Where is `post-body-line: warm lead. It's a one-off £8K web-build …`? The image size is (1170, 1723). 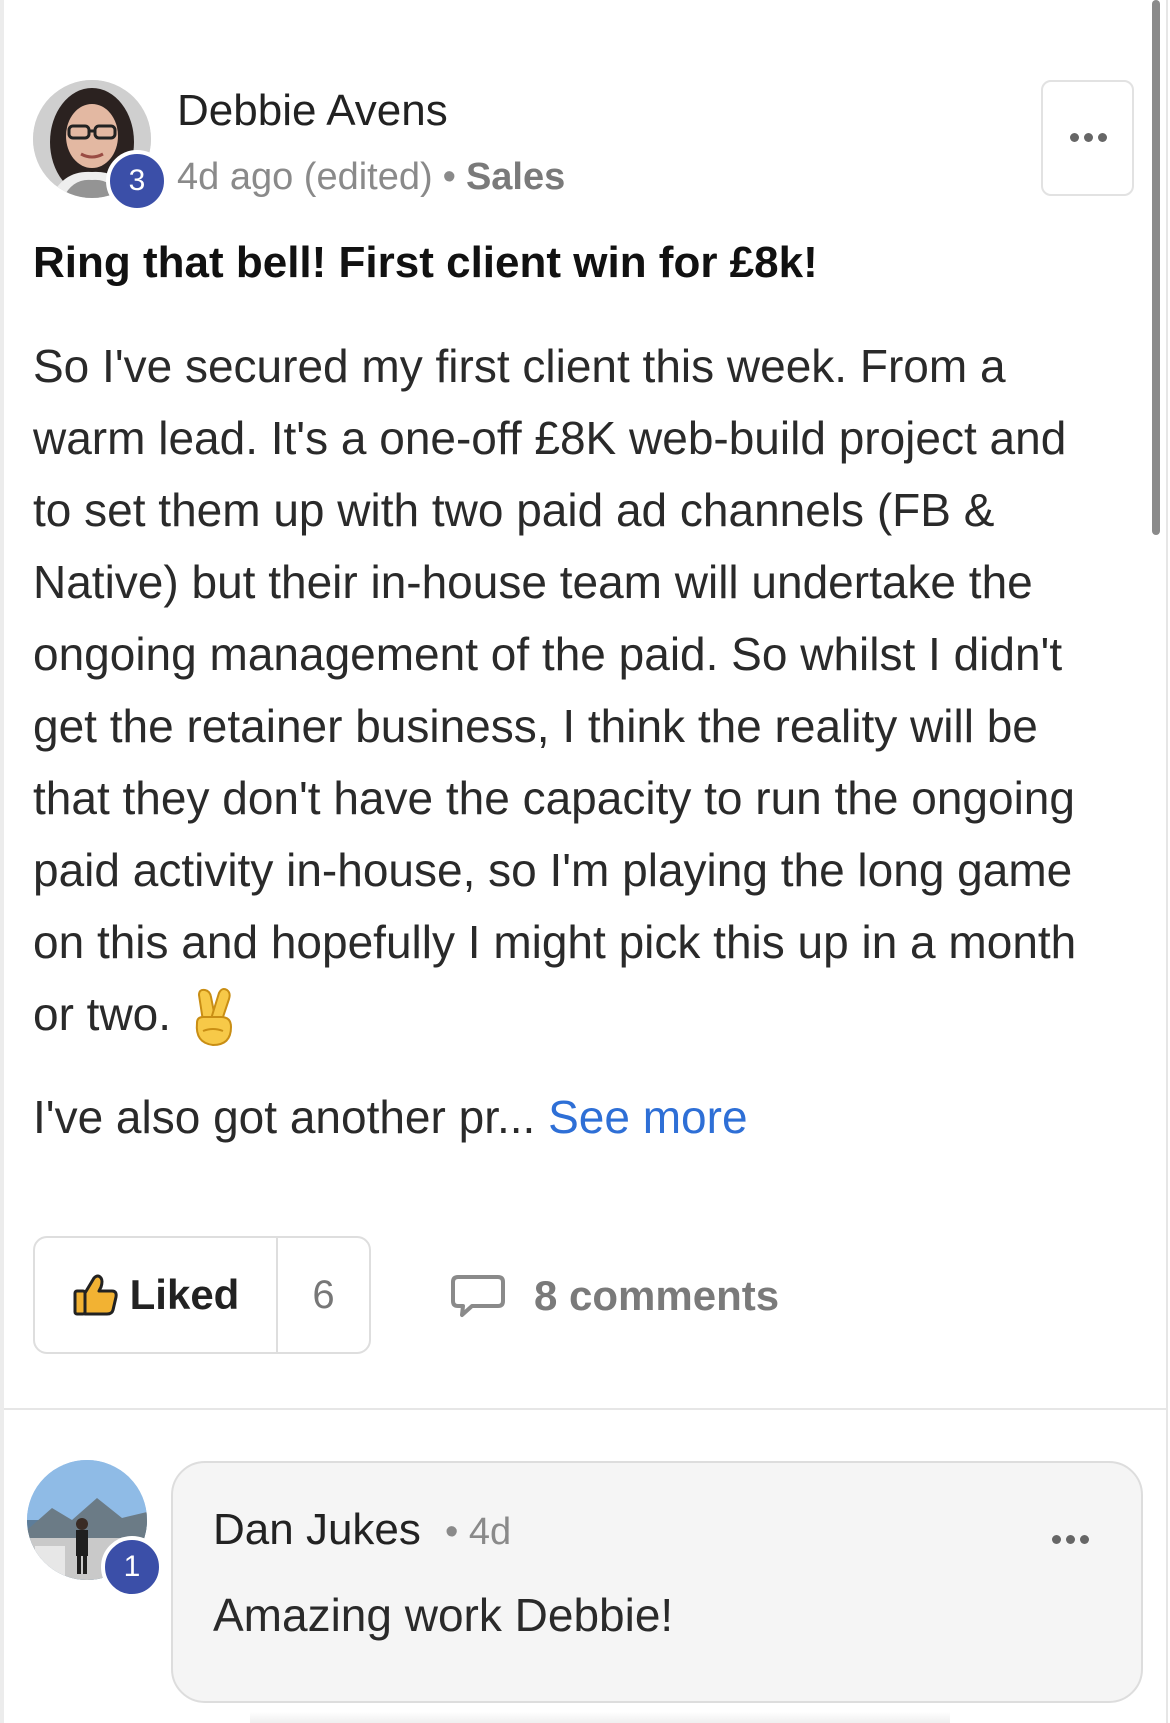
post-body-line: warm lead. It's a one-off £8K web-build … is located at coordinates (550, 438).